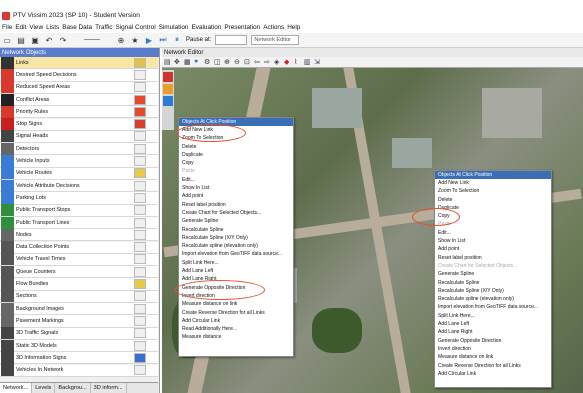 Image resolution: width=583 pixels, height=393 pixels. Describe the element at coordinates (273, 27) in the screenshot. I see `menu-actions: Actions` at that location.